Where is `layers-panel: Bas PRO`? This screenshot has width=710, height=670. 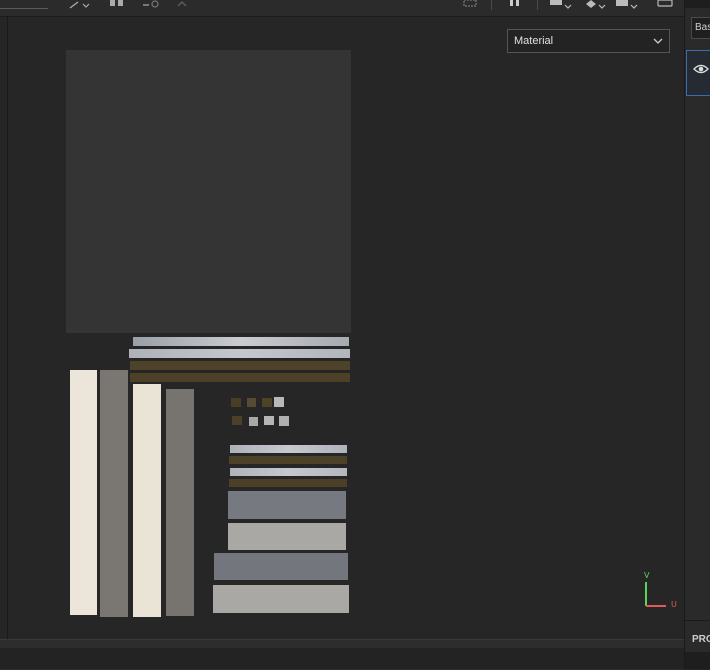 layers-panel: Bas PRO is located at coordinates (697, 334).